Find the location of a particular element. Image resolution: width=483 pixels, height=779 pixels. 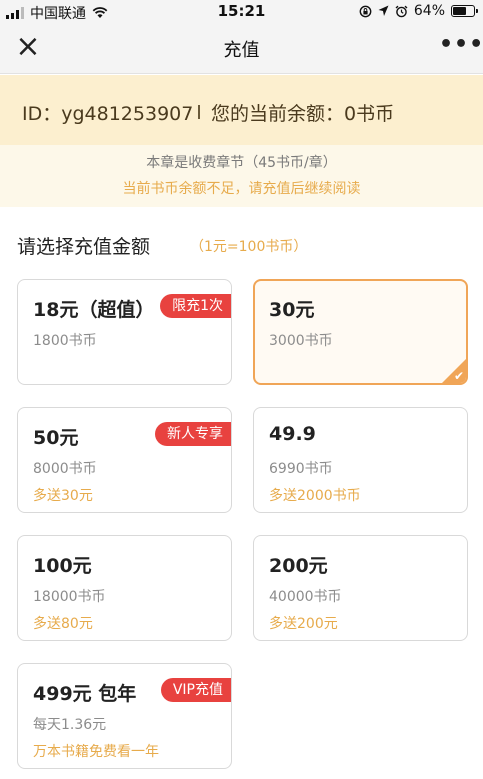

option-price: 100元 is located at coordinates (62, 566).